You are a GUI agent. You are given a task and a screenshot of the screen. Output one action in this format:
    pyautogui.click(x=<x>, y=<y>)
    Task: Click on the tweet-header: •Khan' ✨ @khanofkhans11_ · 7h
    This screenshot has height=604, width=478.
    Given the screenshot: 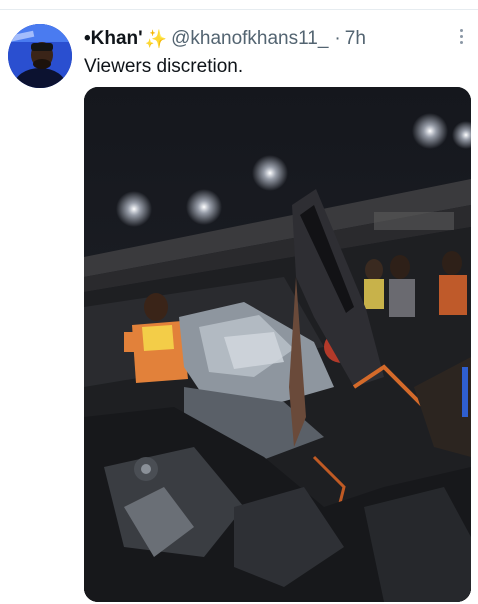 What is the action you would take?
    pyautogui.click(x=225, y=39)
    